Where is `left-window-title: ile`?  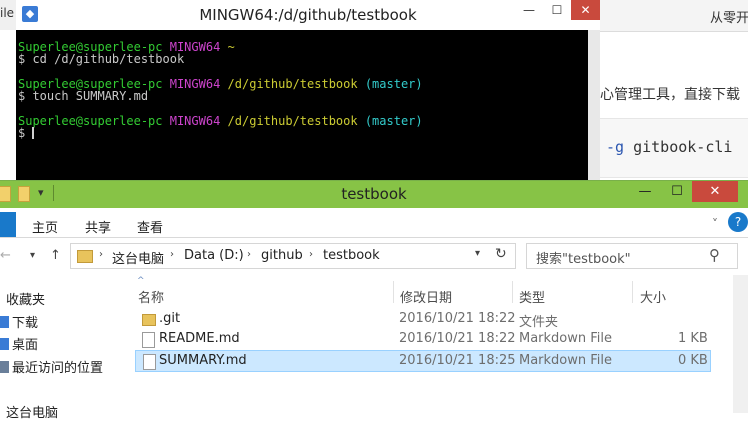
left-window-title: ile is located at coordinates (7, 13).